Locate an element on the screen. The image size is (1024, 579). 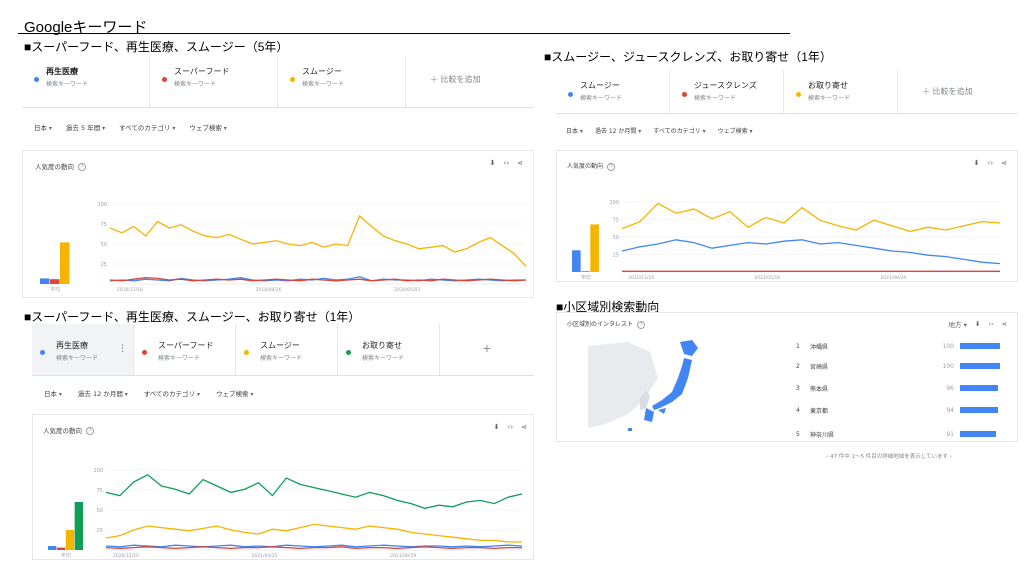
filter-bar: 日本 過去 5 年間 すべてのカテゴリ ウェブ検索 is located at coordinates (130, 127).